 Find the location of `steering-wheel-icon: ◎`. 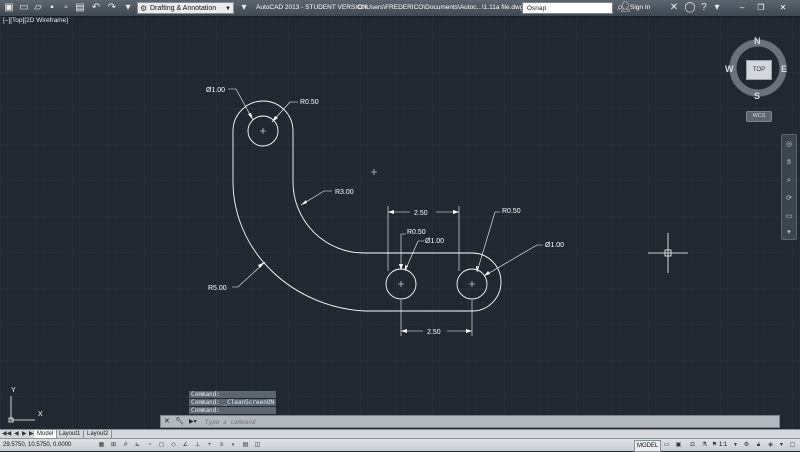

steering-wheel-icon: ◎ is located at coordinates (789, 145).